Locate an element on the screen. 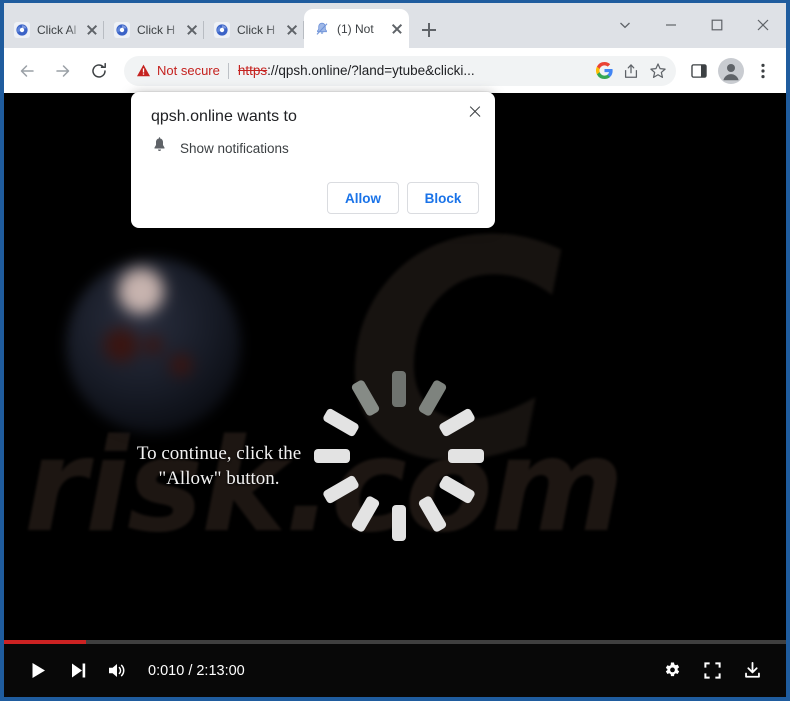 The height and width of the screenshot is (701, 790). share-icon is located at coordinates (631, 71).